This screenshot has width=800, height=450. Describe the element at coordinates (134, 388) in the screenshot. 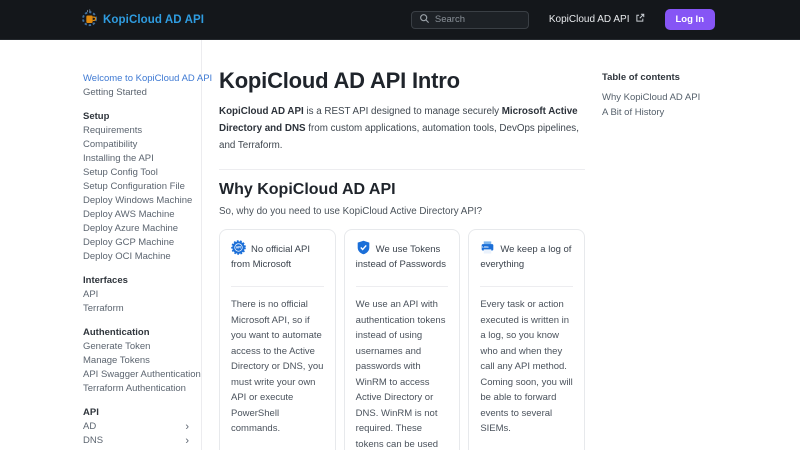

I see `sidebar-item-label: Terraform Authentication` at that location.